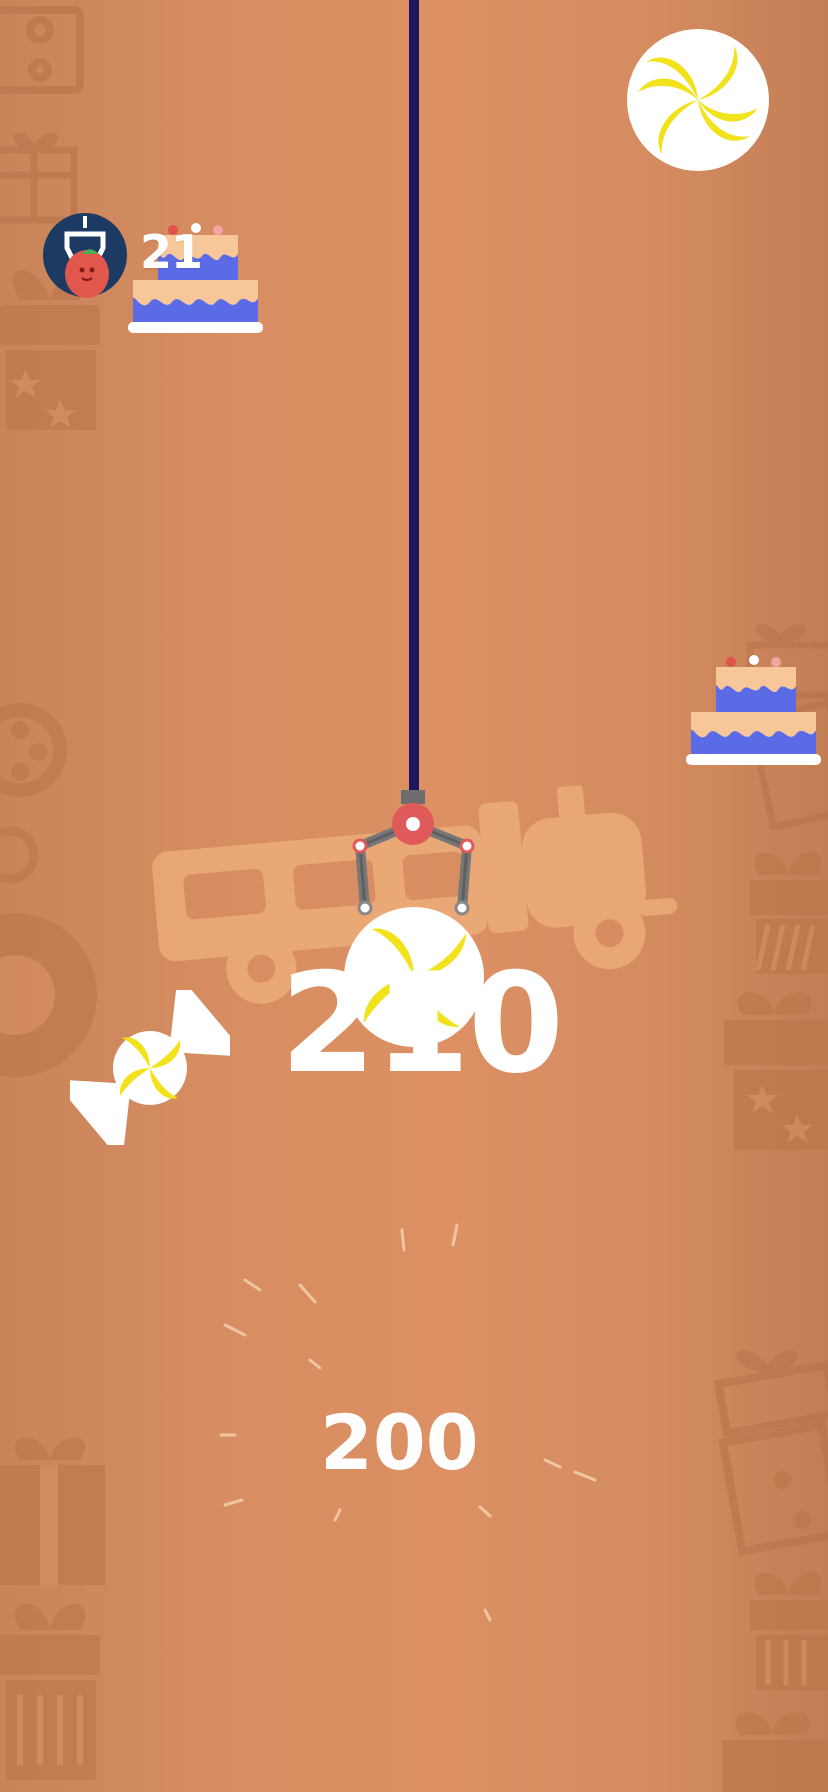  I want to click on level-number: 21, so click(171, 252).